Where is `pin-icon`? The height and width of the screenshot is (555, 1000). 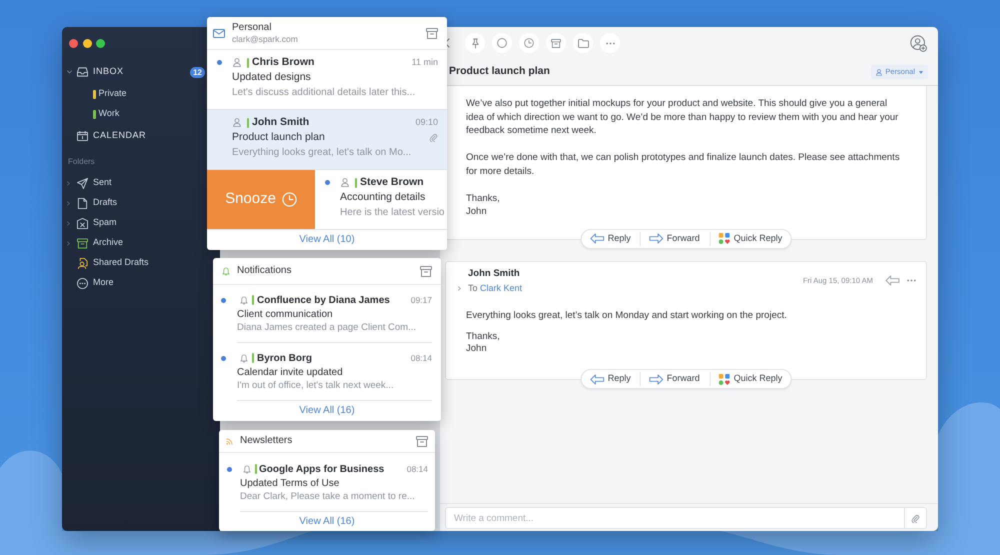 pin-icon is located at coordinates (475, 43).